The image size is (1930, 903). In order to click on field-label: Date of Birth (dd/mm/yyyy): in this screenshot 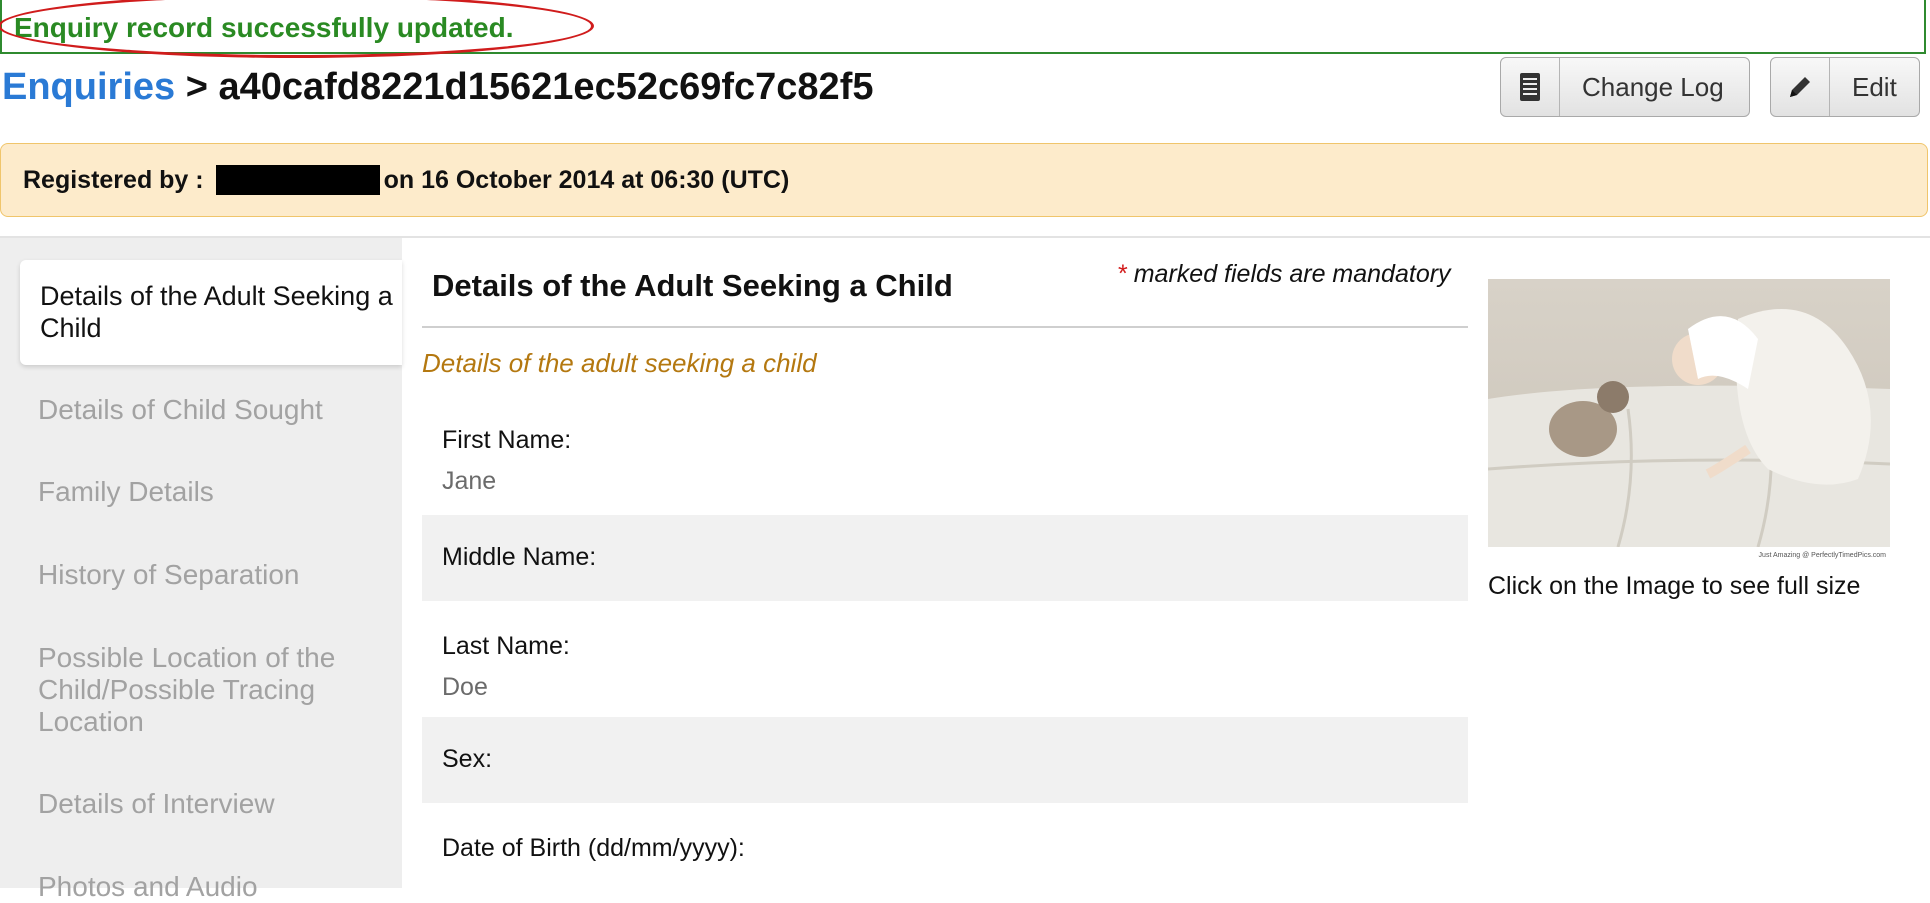, I will do `click(593, 848)`.